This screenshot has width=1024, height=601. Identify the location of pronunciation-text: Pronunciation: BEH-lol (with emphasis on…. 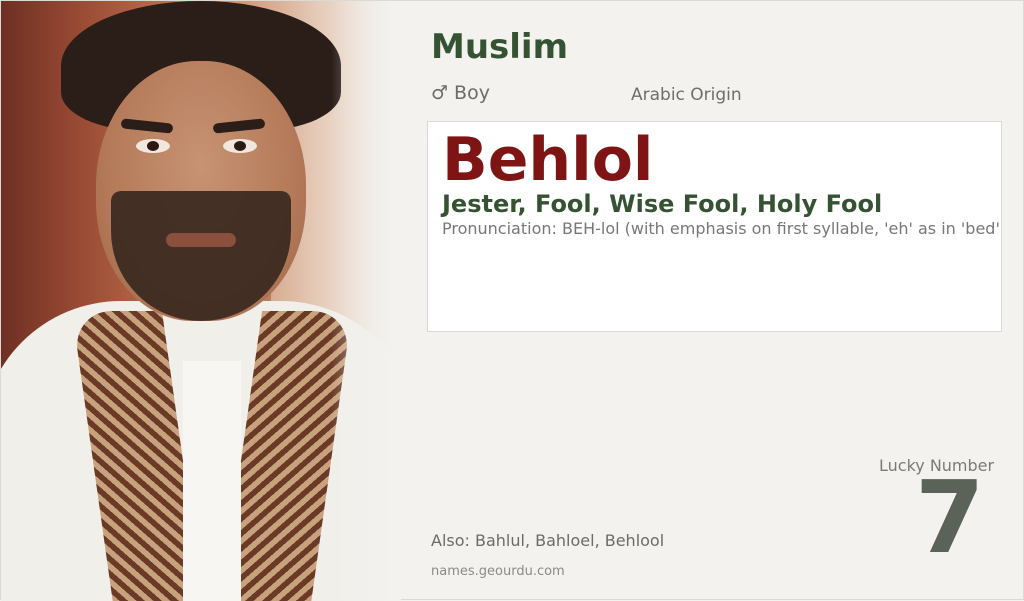
(722, 228).